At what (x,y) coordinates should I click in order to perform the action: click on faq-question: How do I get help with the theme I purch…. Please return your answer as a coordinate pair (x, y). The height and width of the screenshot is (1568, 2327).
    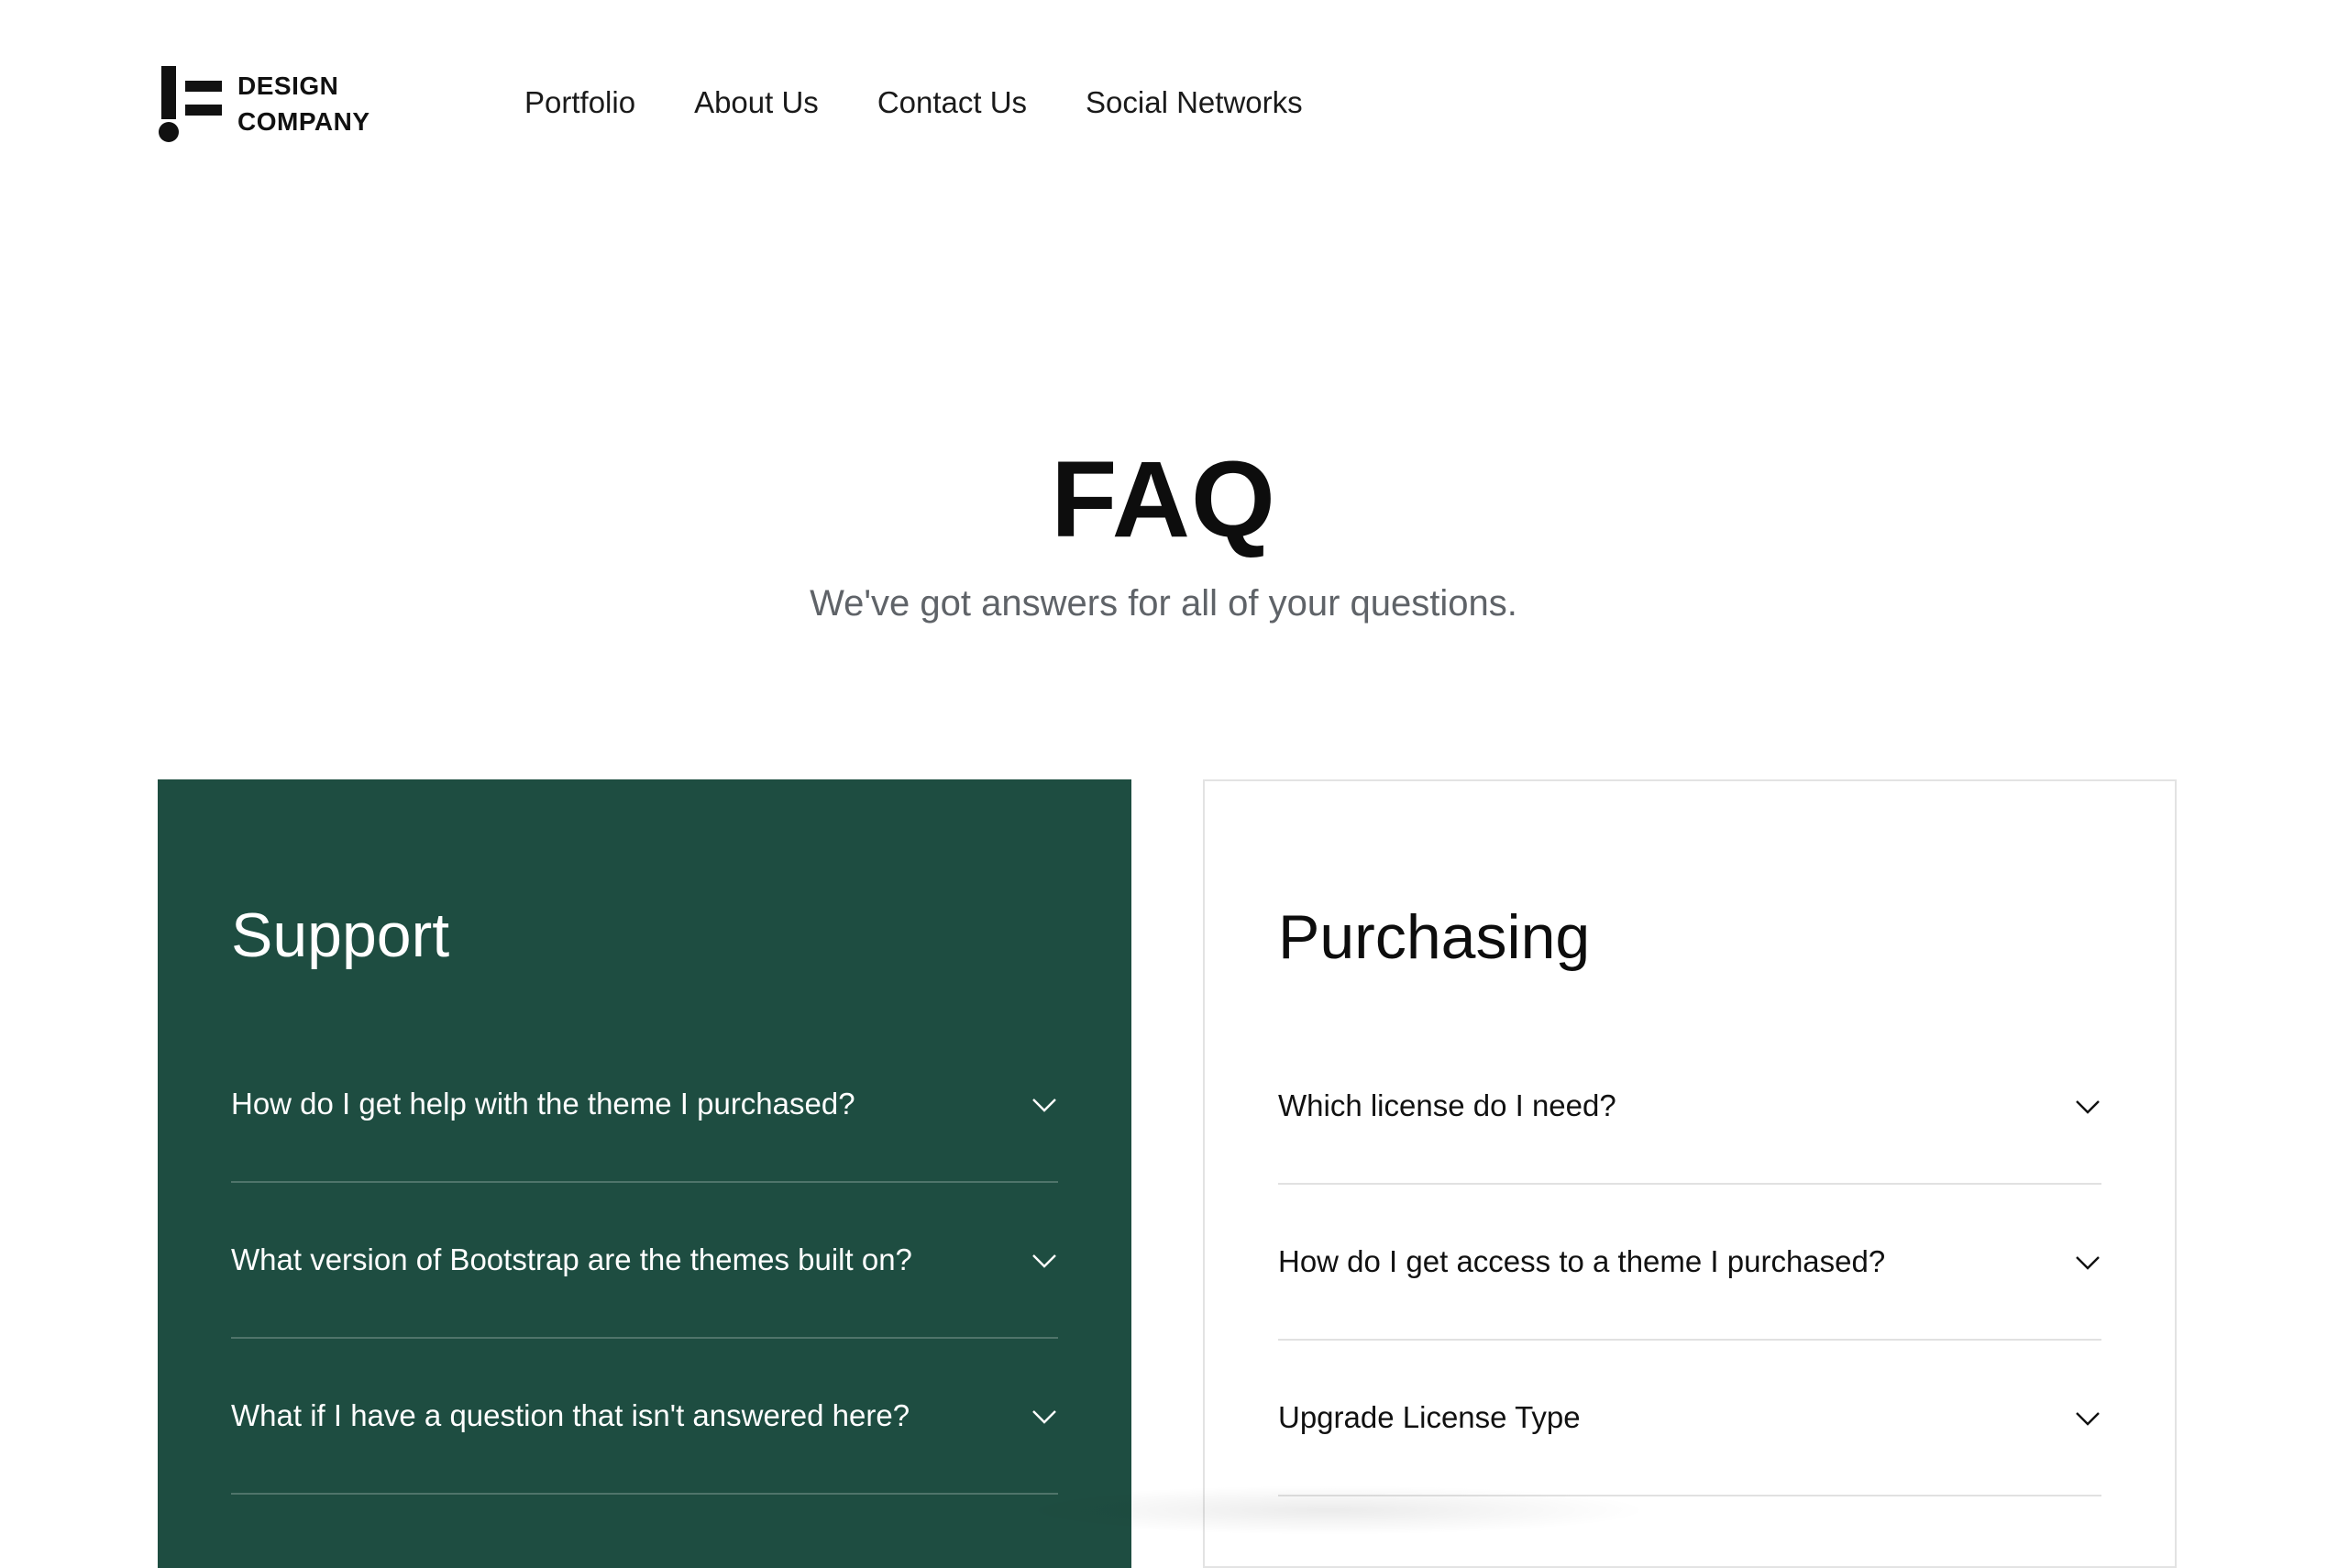
    Looking at the image, I should click on (543, 1104).